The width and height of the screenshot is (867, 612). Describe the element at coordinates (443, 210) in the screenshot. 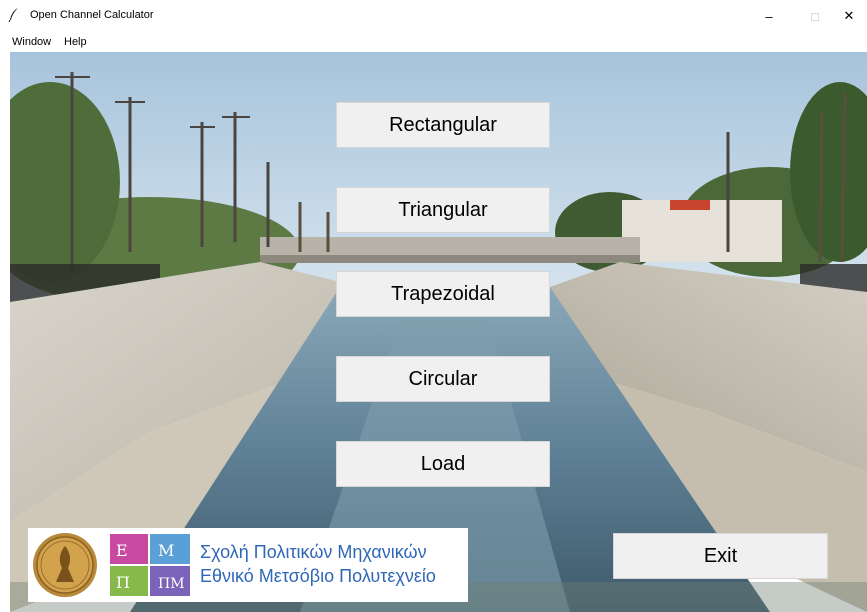

I see `triangular-button: Triangular` at that location.